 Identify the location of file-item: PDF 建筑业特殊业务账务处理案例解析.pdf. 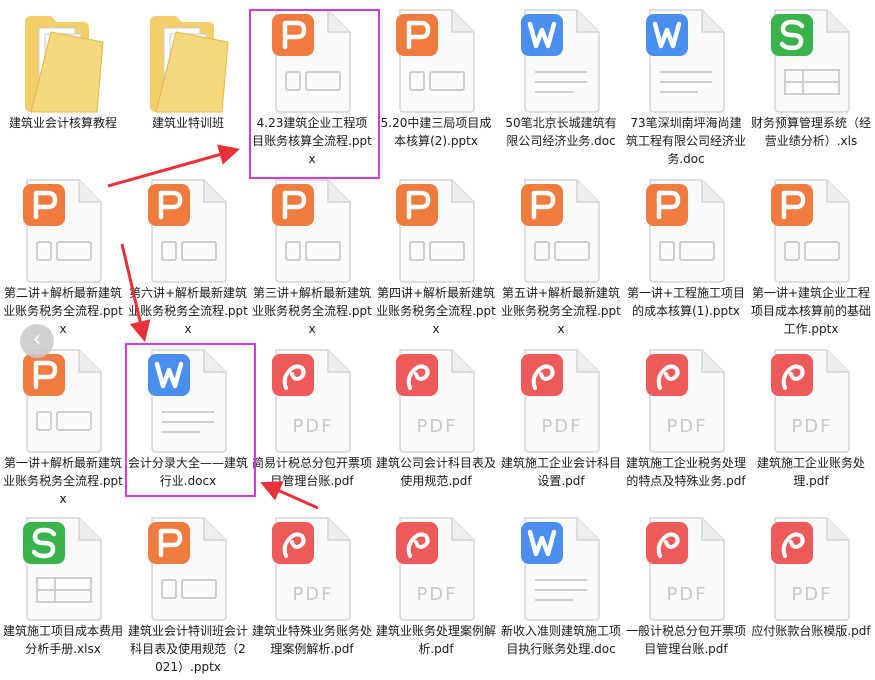
(312, 595).